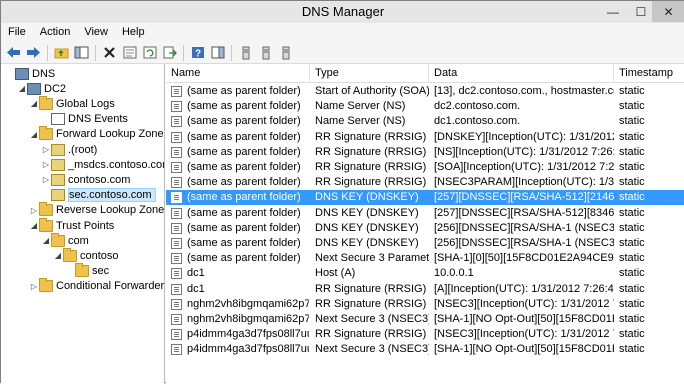 The image size is (684, 384). What do you see at coordinates (149, 52) in the screenshot?
I see `refresh-icon` at bounding box center [149, 52].